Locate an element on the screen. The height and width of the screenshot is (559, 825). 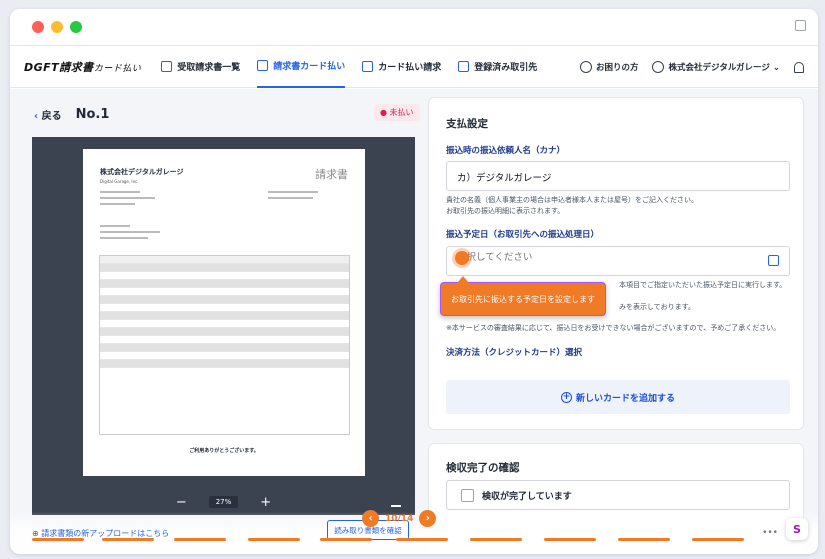
tour-hotspot is located at coordinates (462, 258).